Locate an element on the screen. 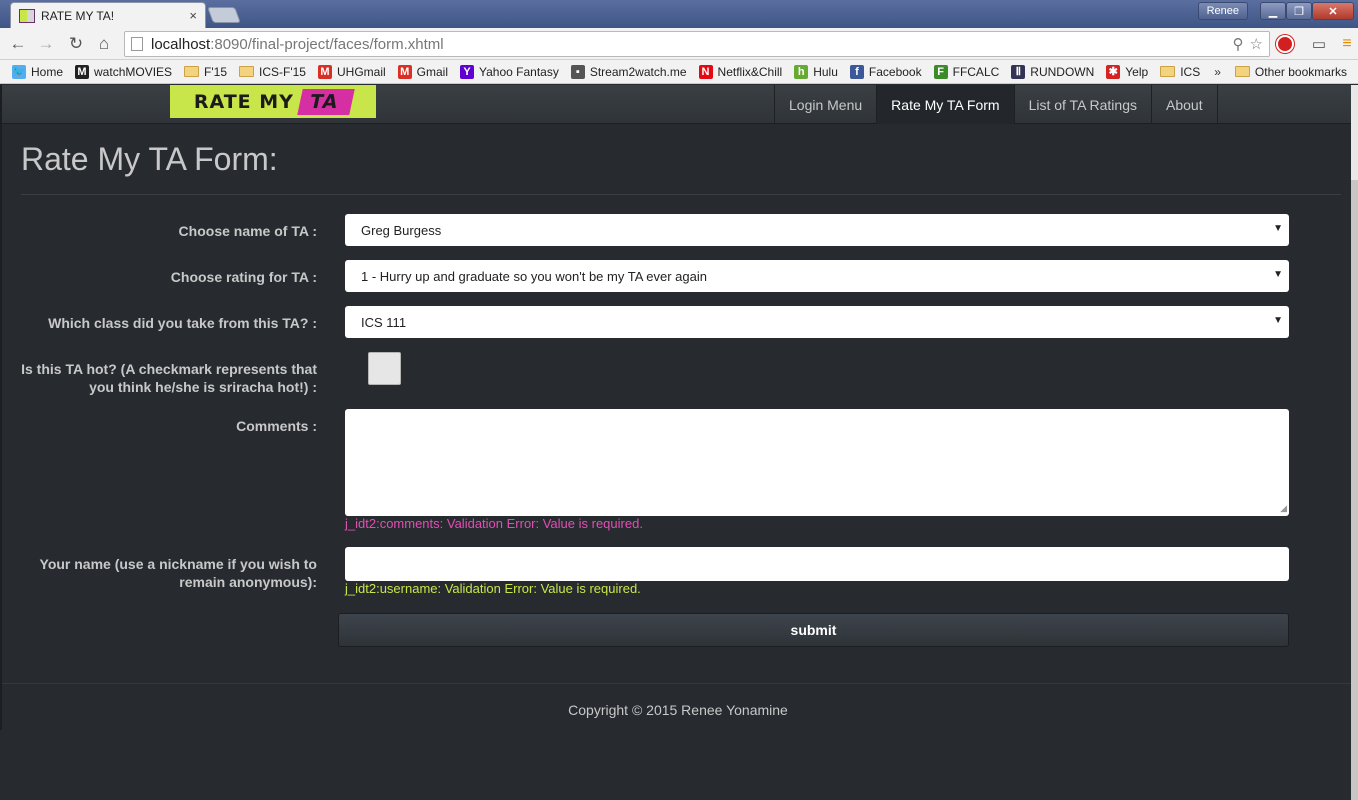 This screenshot has width=1358, height=800. rundown-icon: Ⅱ is located at coordinates (1018, 71).